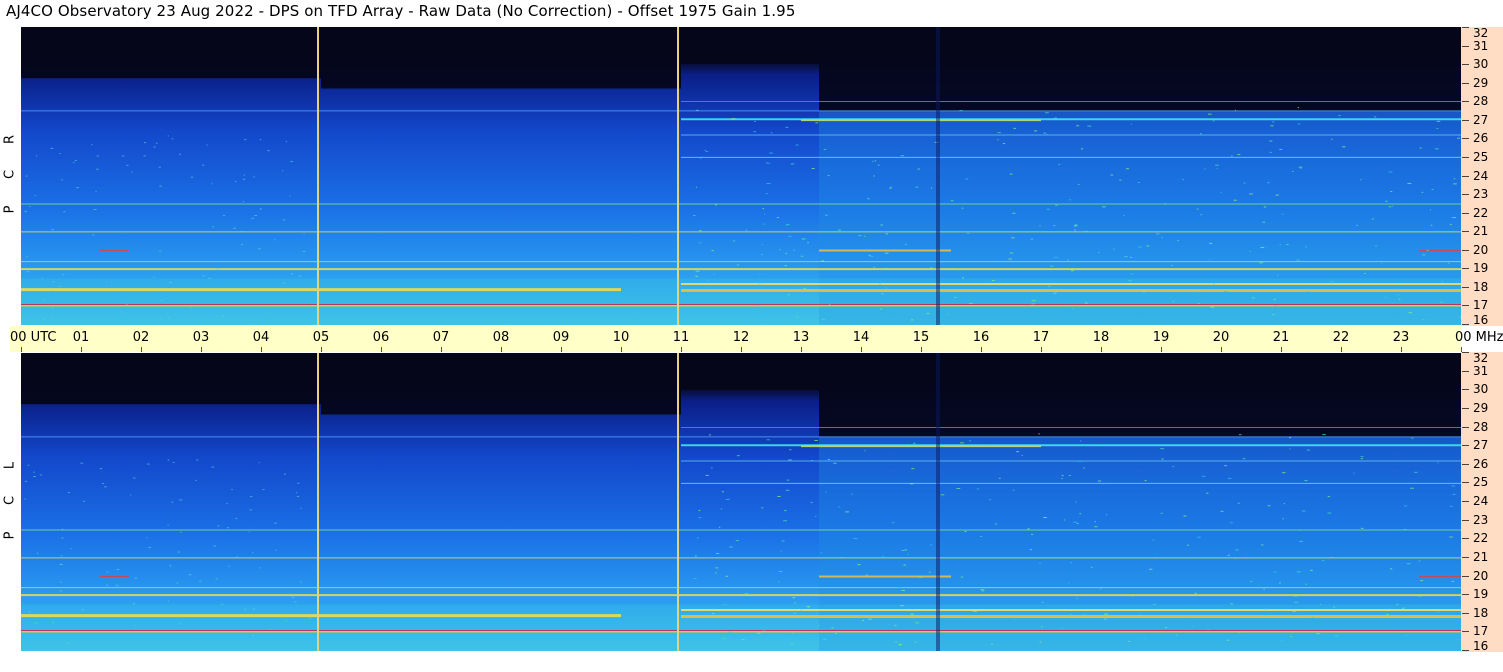  What do you see at coordinates (1481, 249) in the screenshot?
I see `frequency-tick-label: 20` at bounding box center [1481, 249].